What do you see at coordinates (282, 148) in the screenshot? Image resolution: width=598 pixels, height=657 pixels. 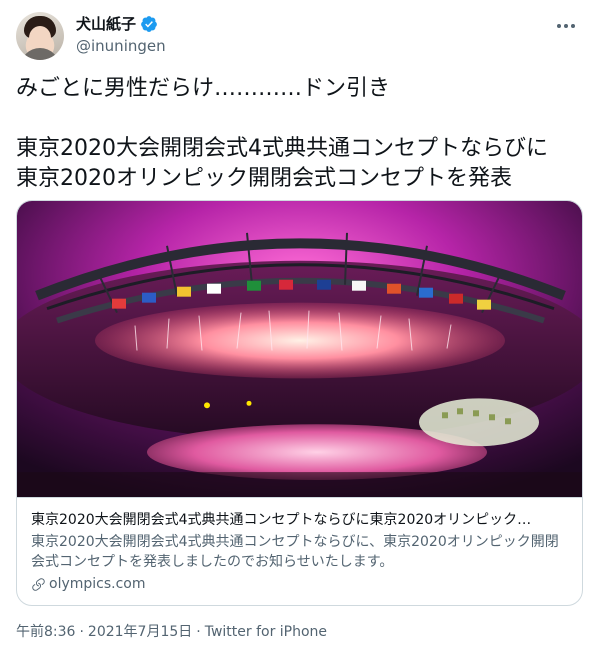 I see `tweet-text-line: 東京2020大会開閉会式4式典共通コンセプトならびに` at bounding box center [282, 148].